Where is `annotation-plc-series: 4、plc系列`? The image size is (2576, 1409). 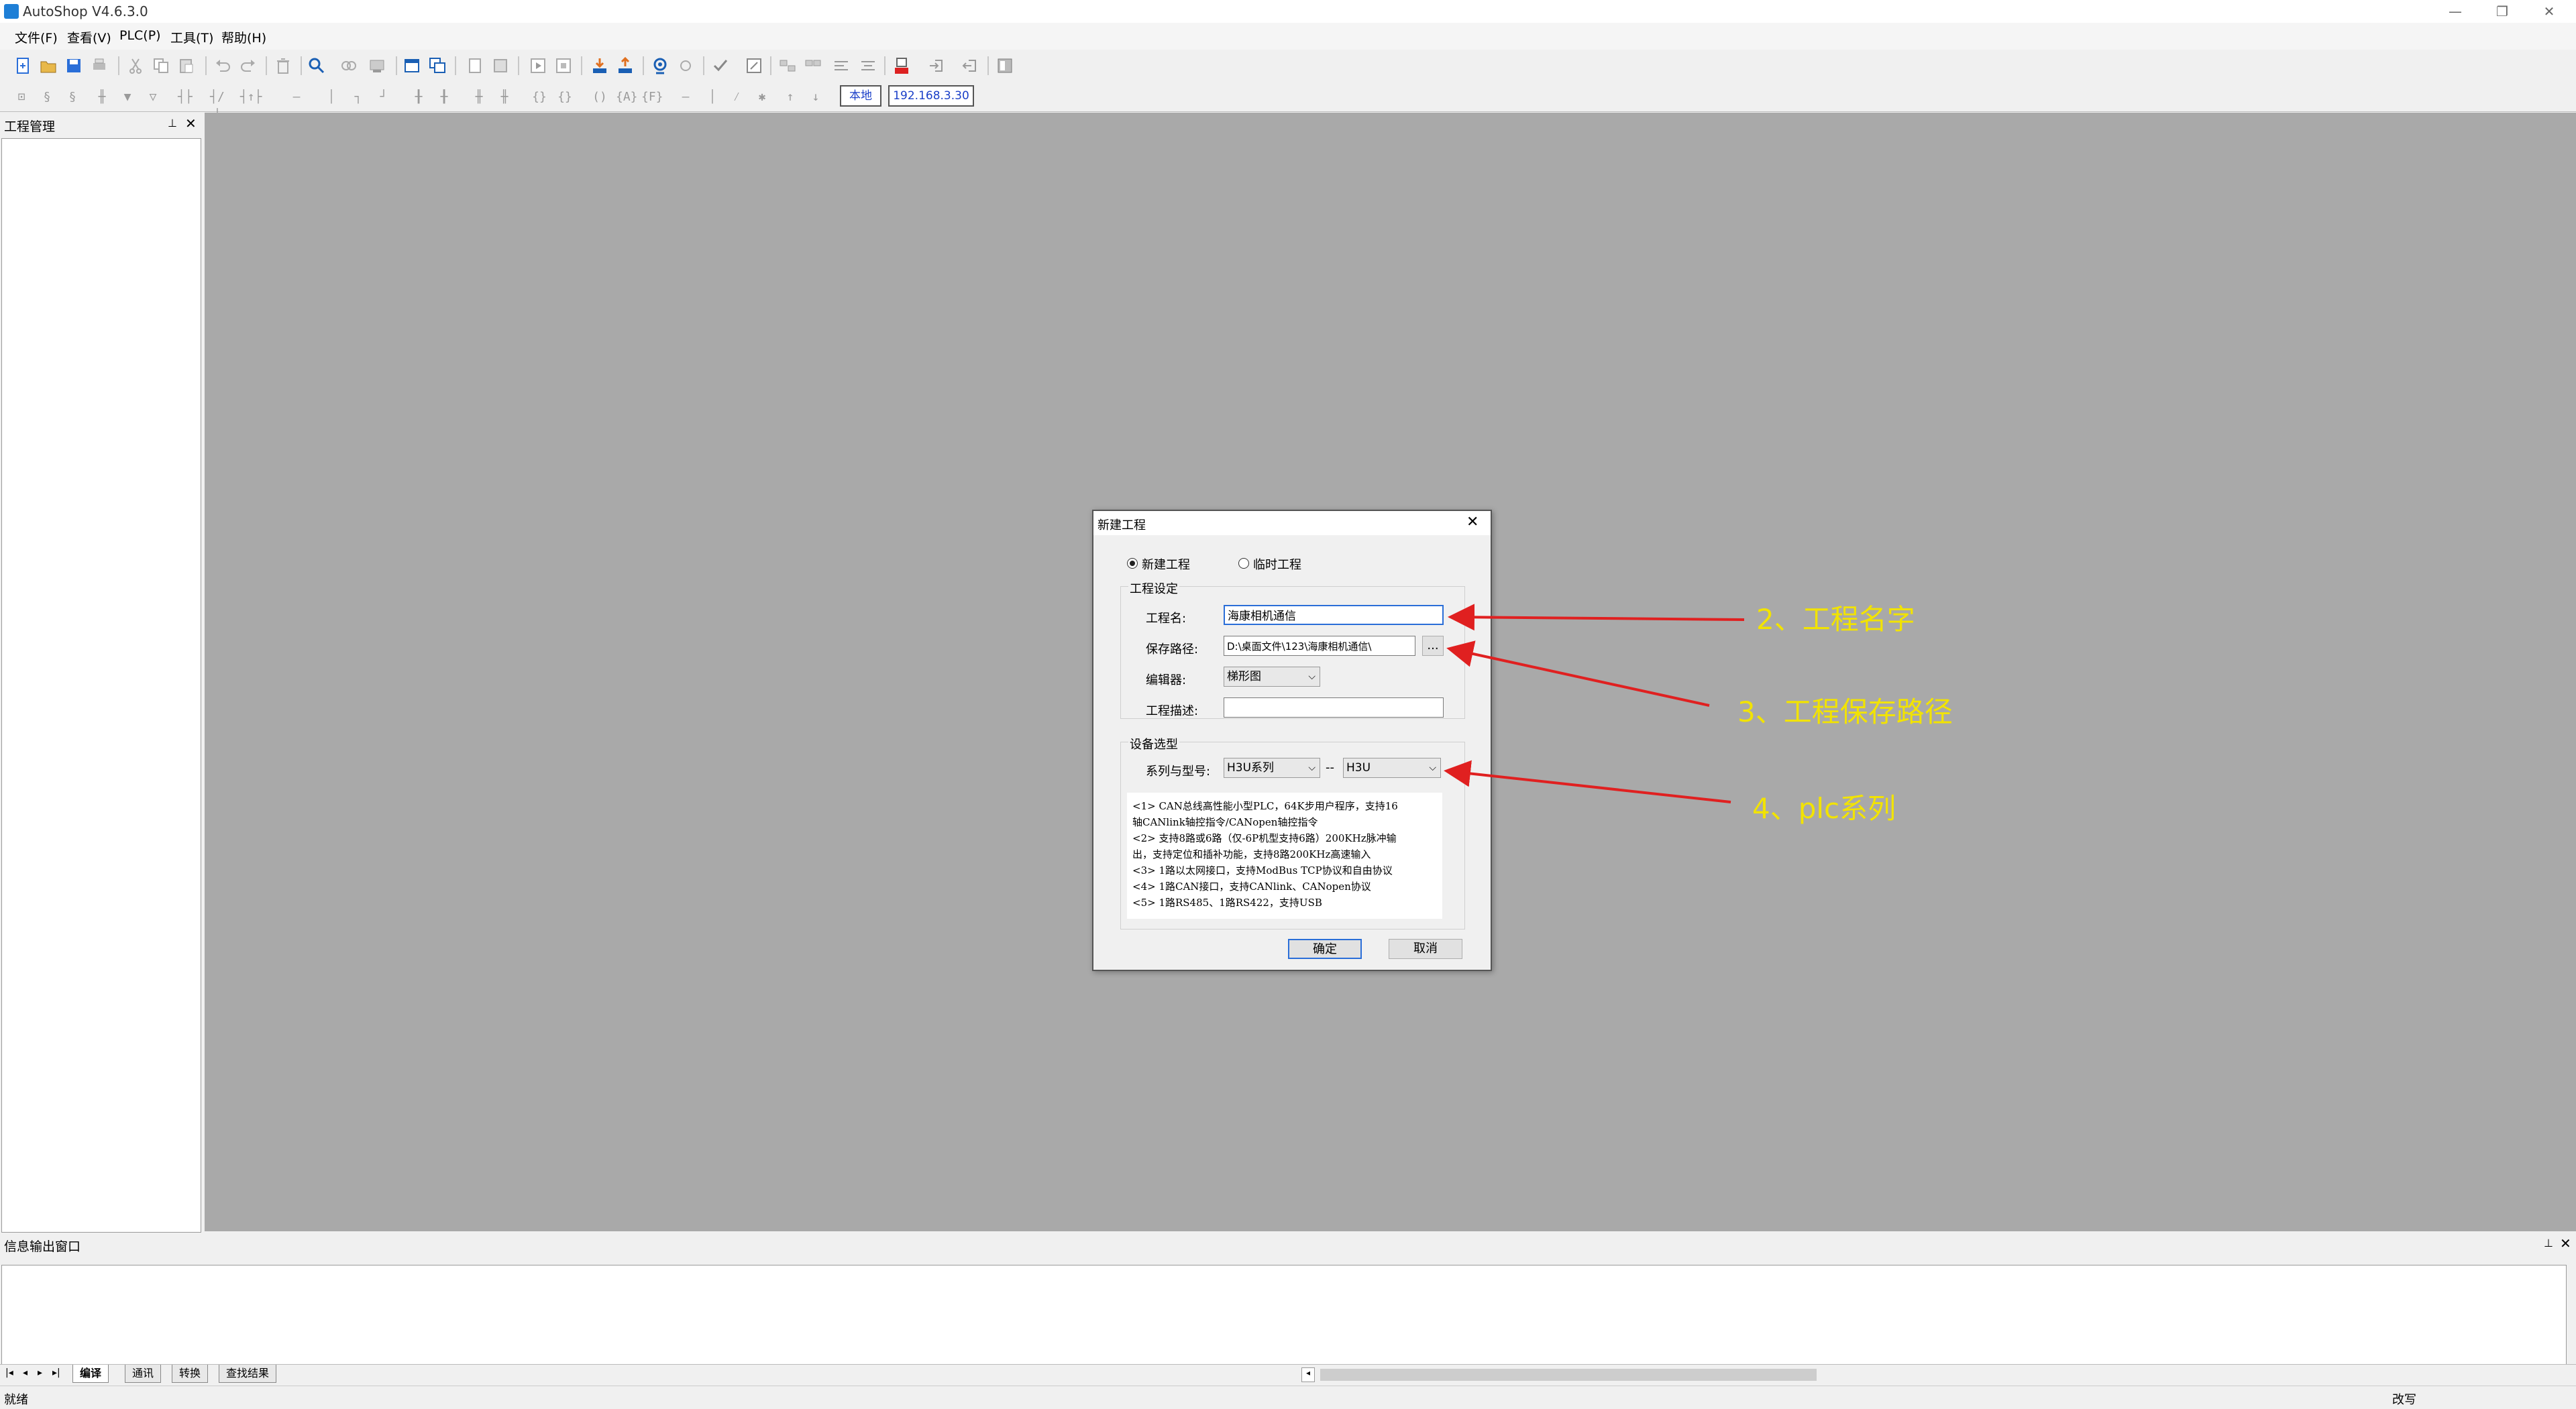 annotation-plc-series: 4、plc系列 is located at coordinates (1824, 808).